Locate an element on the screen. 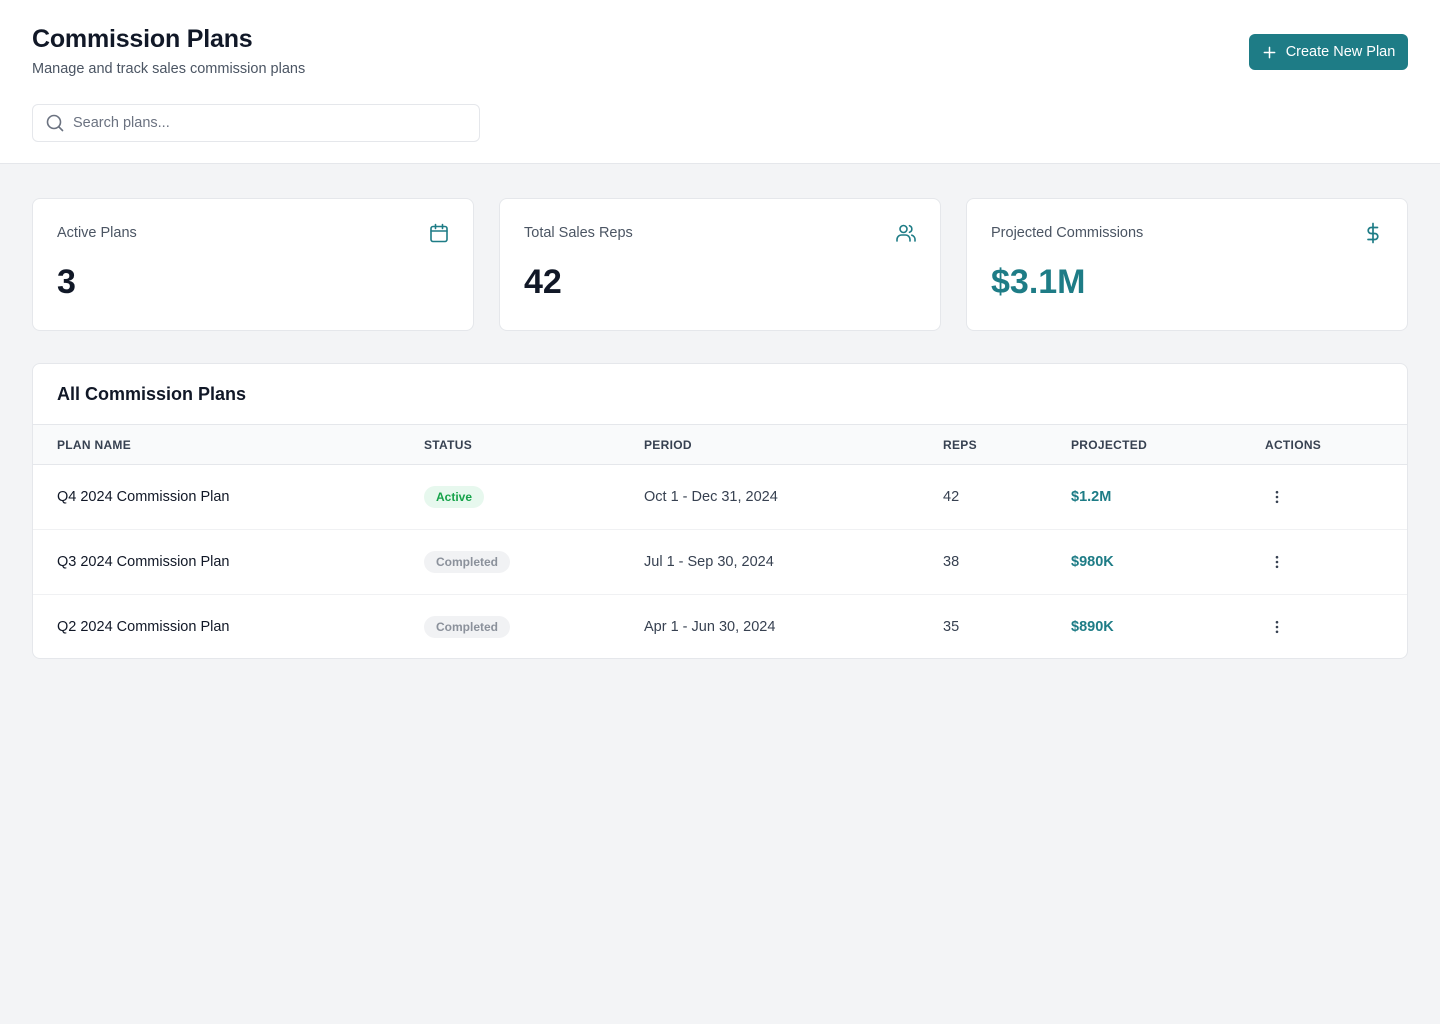  plan-projected: $890K is located at coordinates (1092, 627).